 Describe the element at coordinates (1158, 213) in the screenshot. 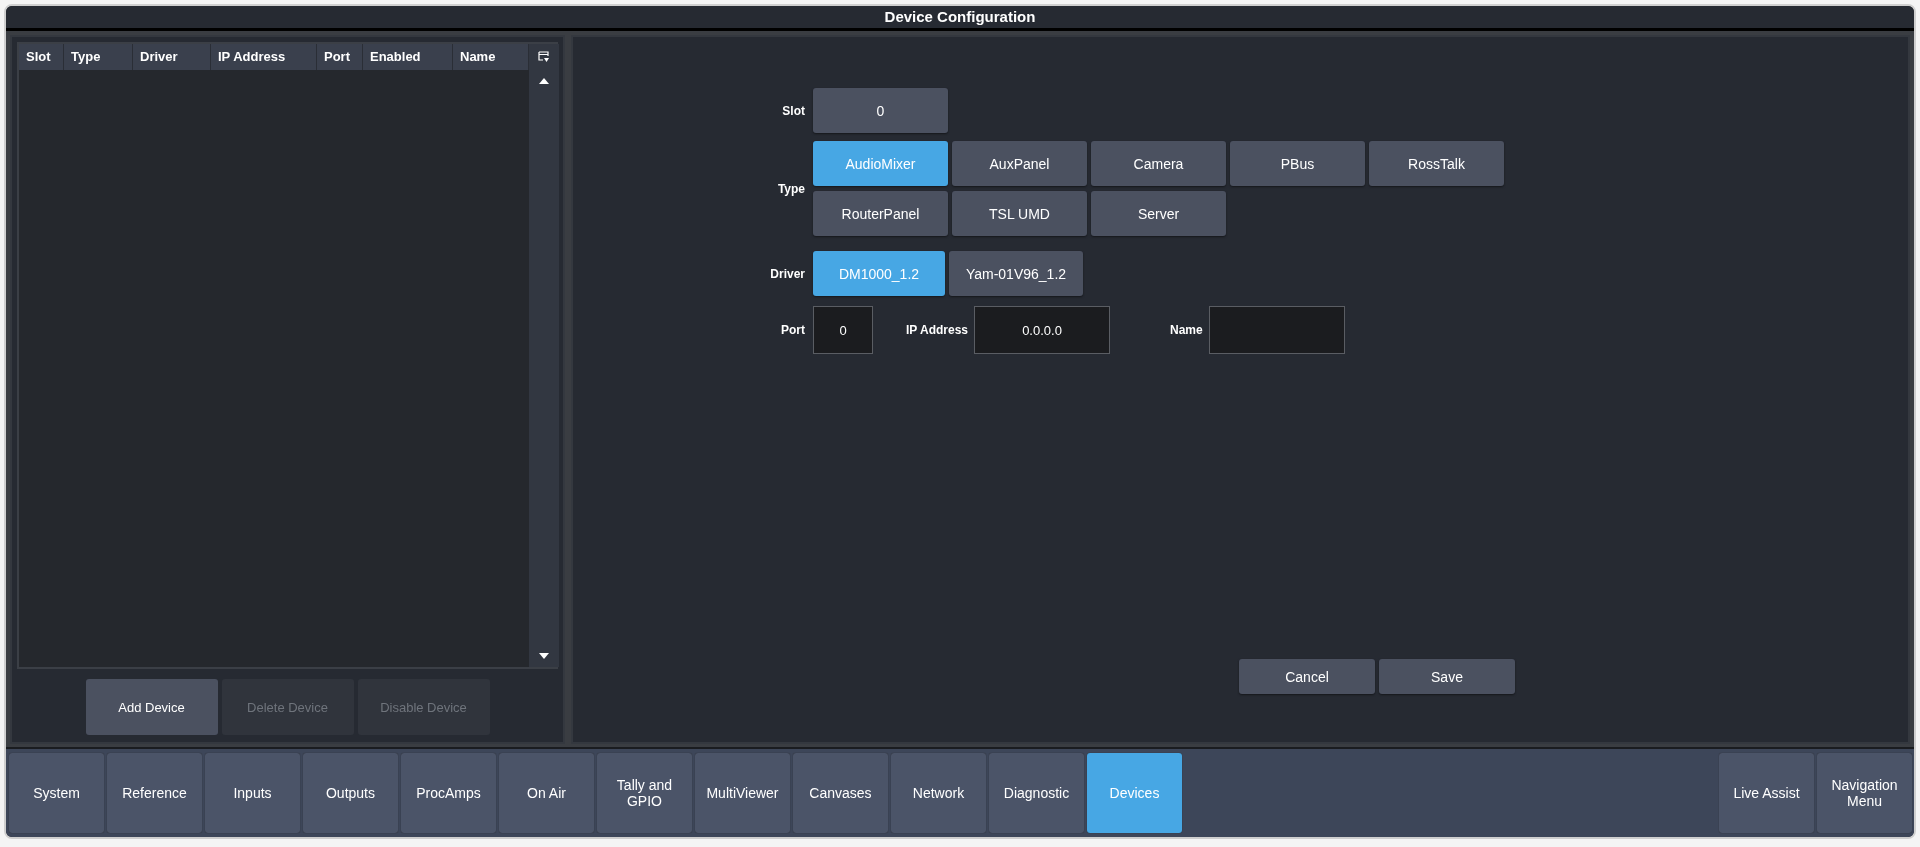

I see `type-option: Server` at that location.